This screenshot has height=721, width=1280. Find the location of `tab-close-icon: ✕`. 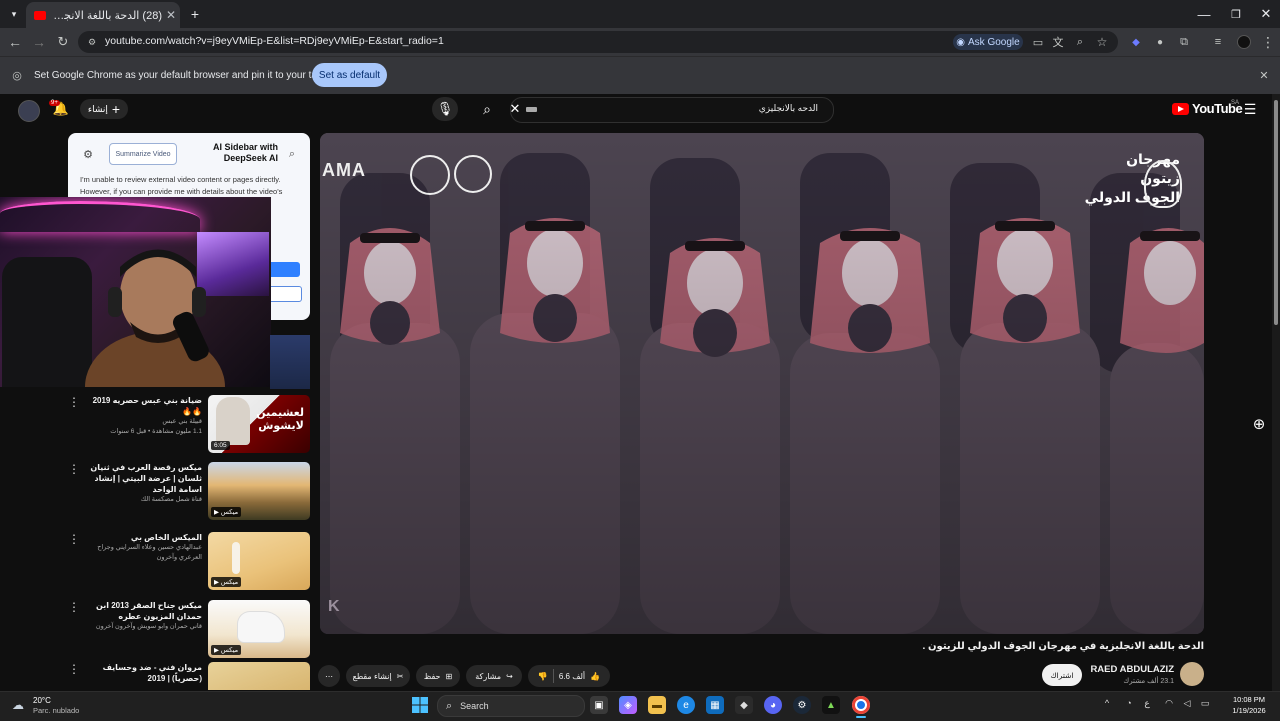

tab-close-icon: ✕ is located at coordinates (171, 15).